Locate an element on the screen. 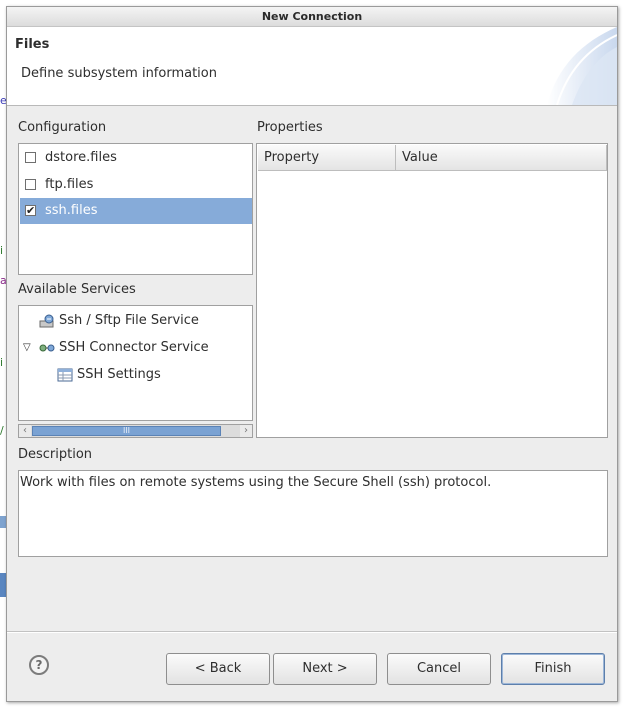 The height and width of the screenshot is (708, 628). configuration-item-label: ftp.files is located at coordinates (69, 184).